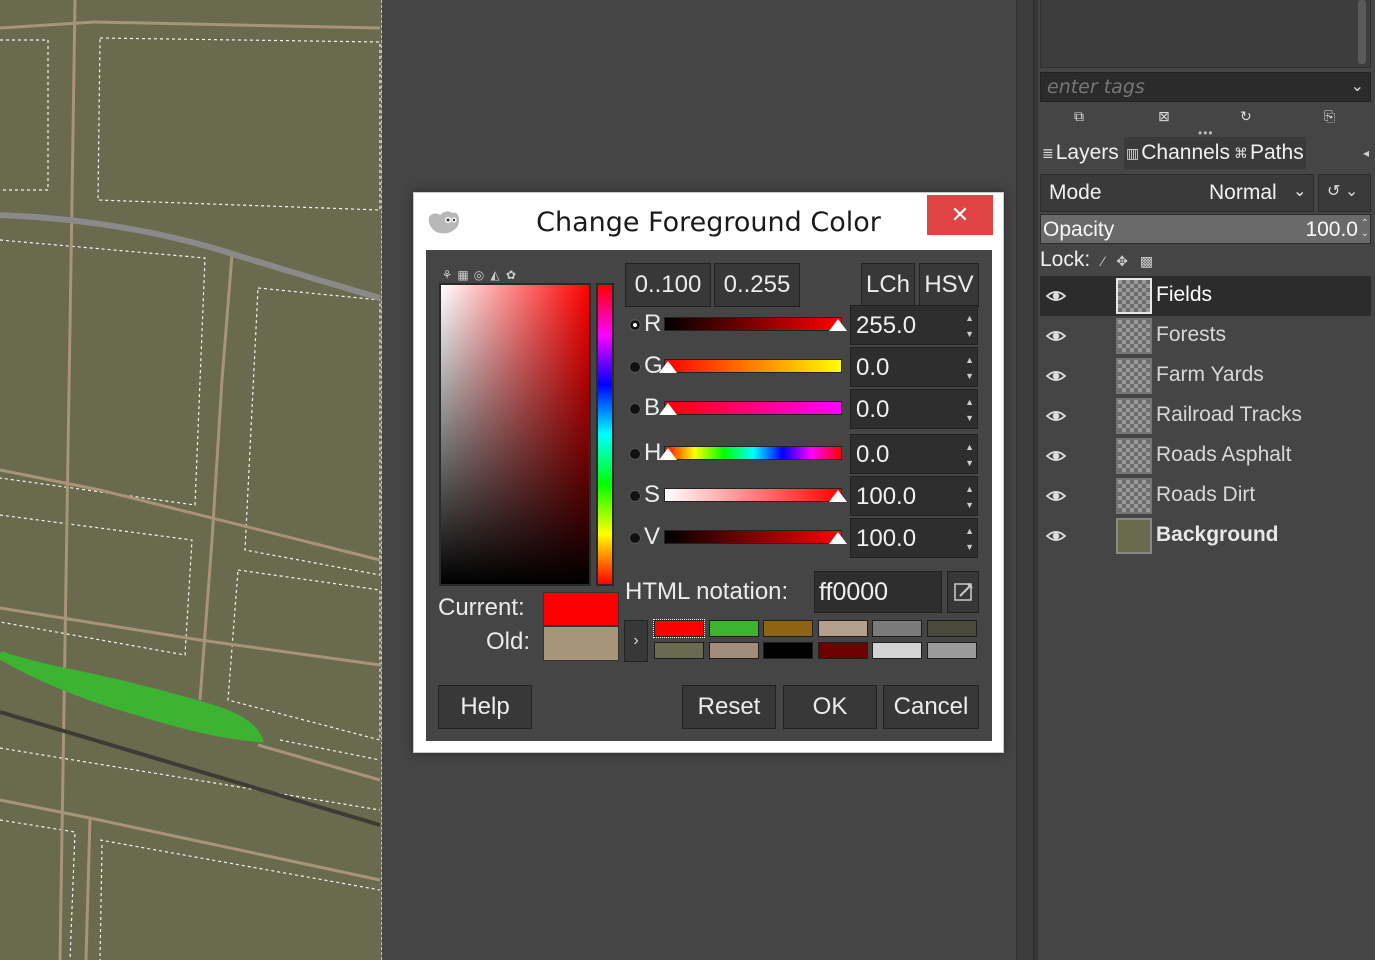  Describe the element at coordinates (1075, 192) in the screenshot. I see `mode-label: Mode` at that location.